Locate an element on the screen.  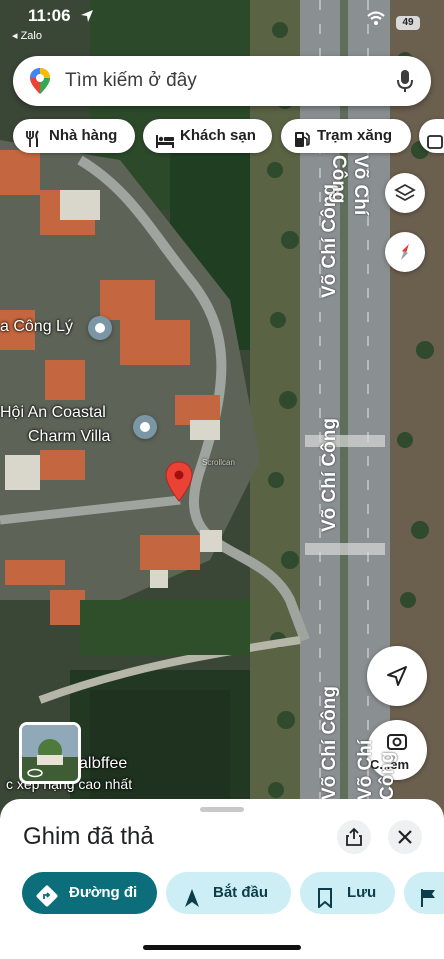
directions-icon is located at coordinates (47, 903).